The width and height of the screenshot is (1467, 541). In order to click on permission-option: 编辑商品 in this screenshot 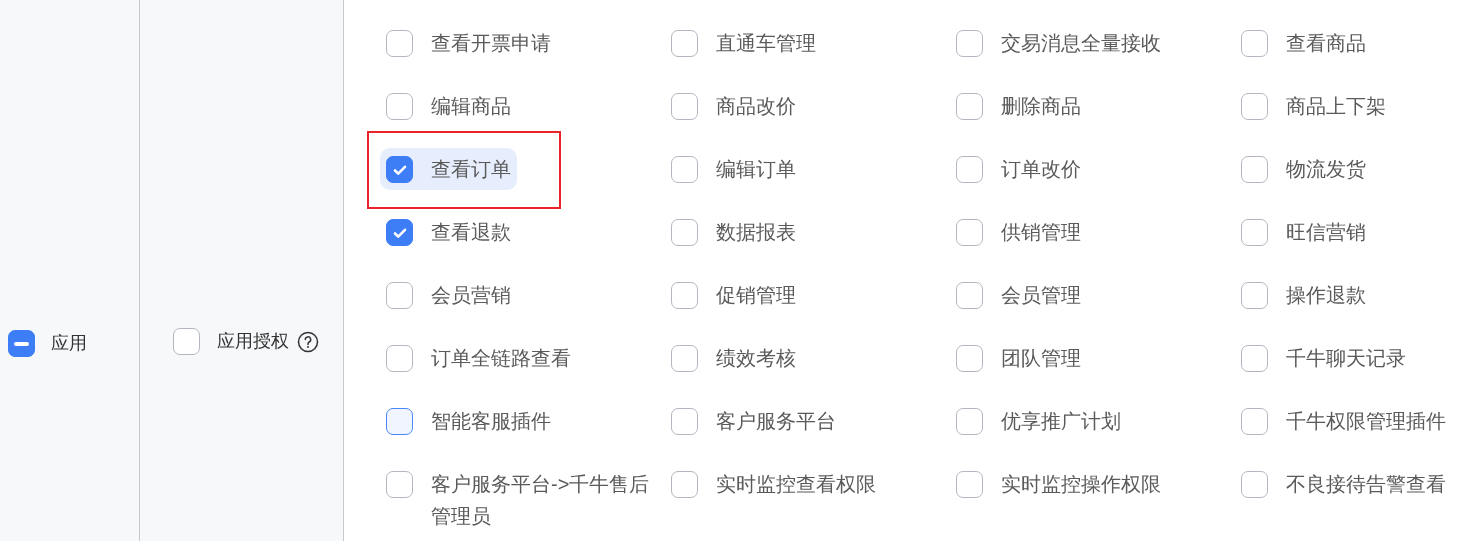, I will do `click(448, 106)`.